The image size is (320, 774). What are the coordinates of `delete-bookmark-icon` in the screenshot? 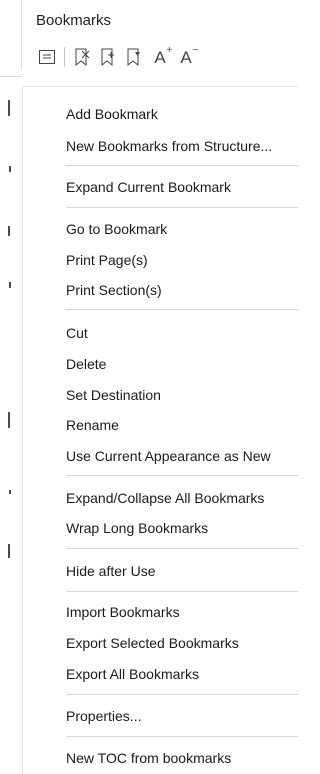 It's located at (82, 57).